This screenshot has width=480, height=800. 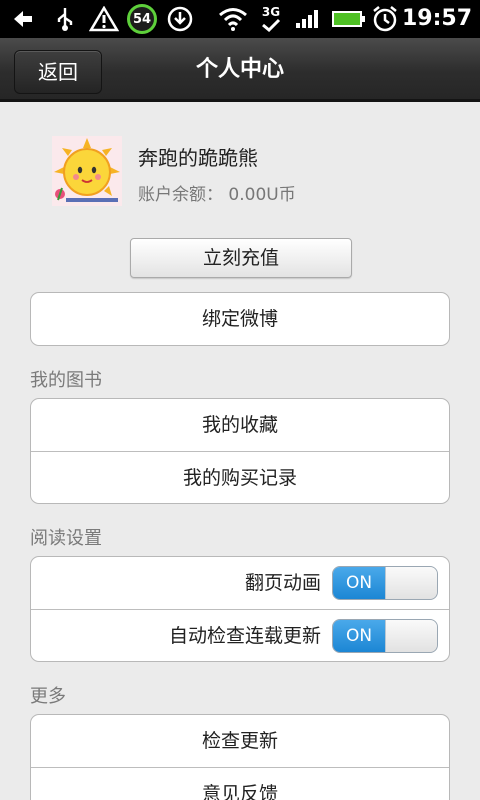 I want to click on sun-avatar-image, so click(x=87, y=171).